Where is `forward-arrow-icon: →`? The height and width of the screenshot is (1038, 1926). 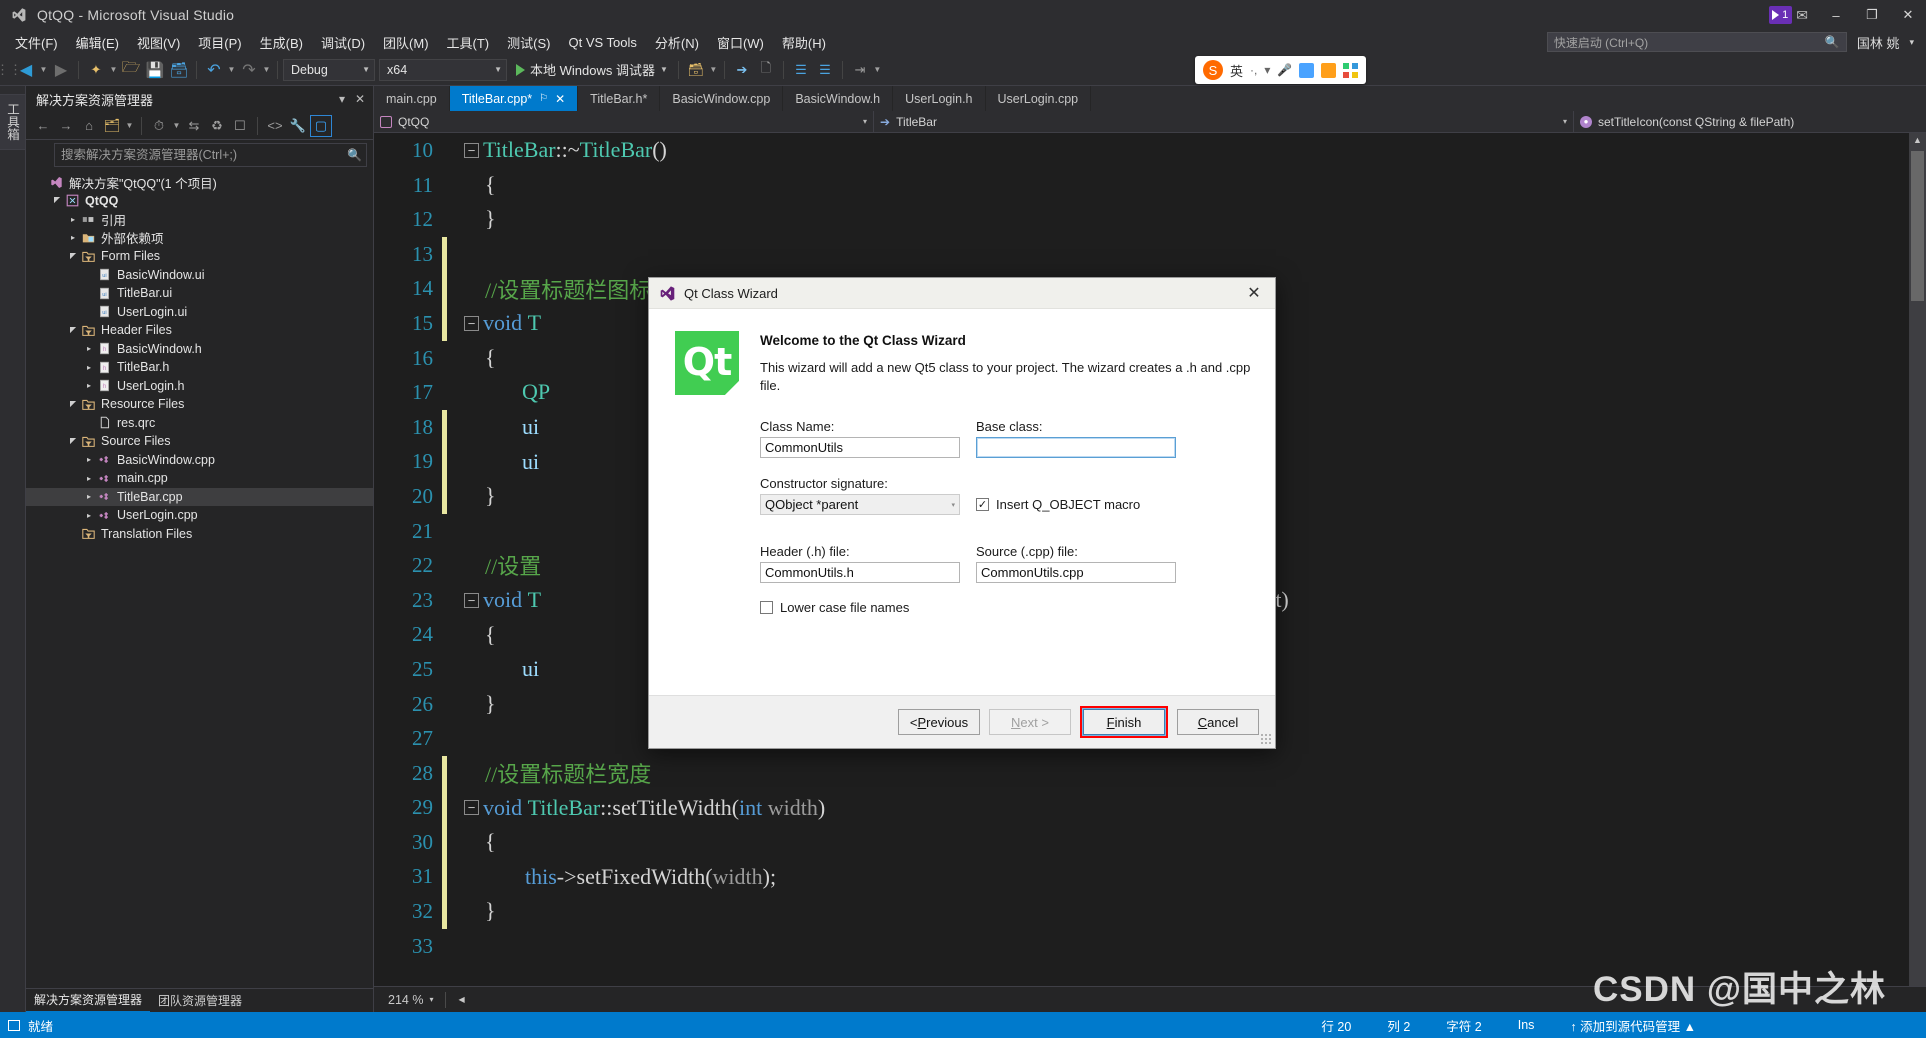
forward-arrow-icon: → is located at coordinates (66, 126).